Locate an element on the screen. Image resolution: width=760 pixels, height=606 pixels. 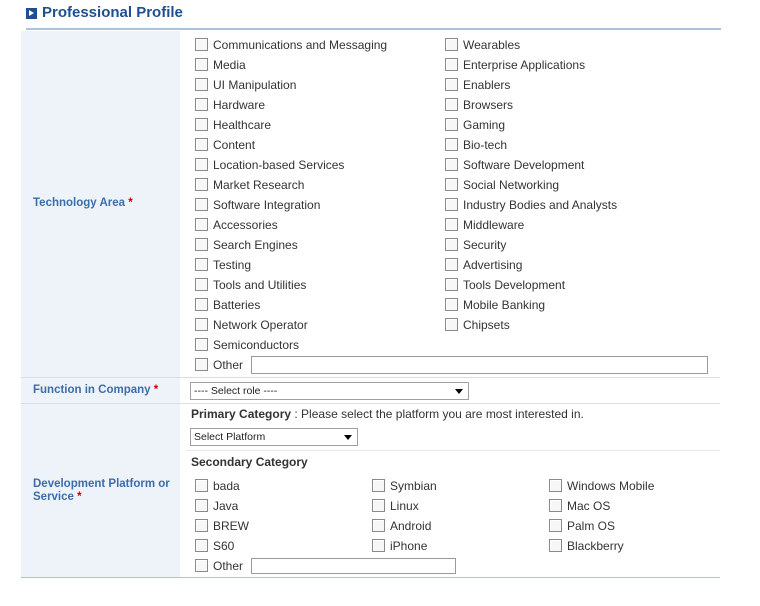
technology-checkbox-ui-manipulation is located at coordinates (201, 84).